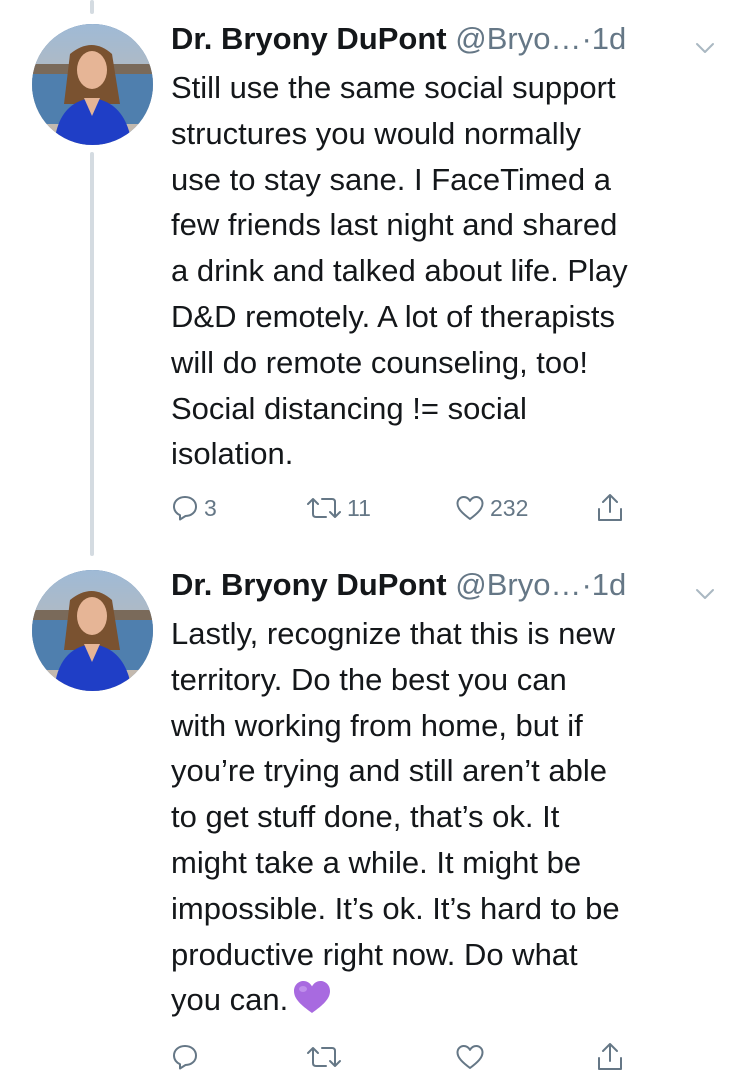 The image size is (738, 1077). What do you see at coordinates (393, 87) in the screenshot?
I see `tweet-text-line: Still use the same social support` at bounding box center [393, 87].